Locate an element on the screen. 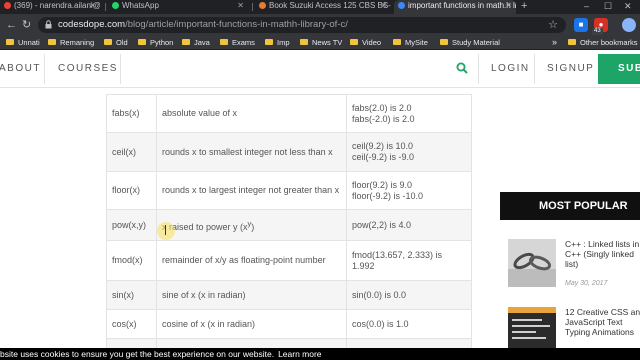 The height and width of the screenshot is (360, 640). function-example: fmod(13.657, 2.333) is 1.992 is located at coordinates (409, 260).